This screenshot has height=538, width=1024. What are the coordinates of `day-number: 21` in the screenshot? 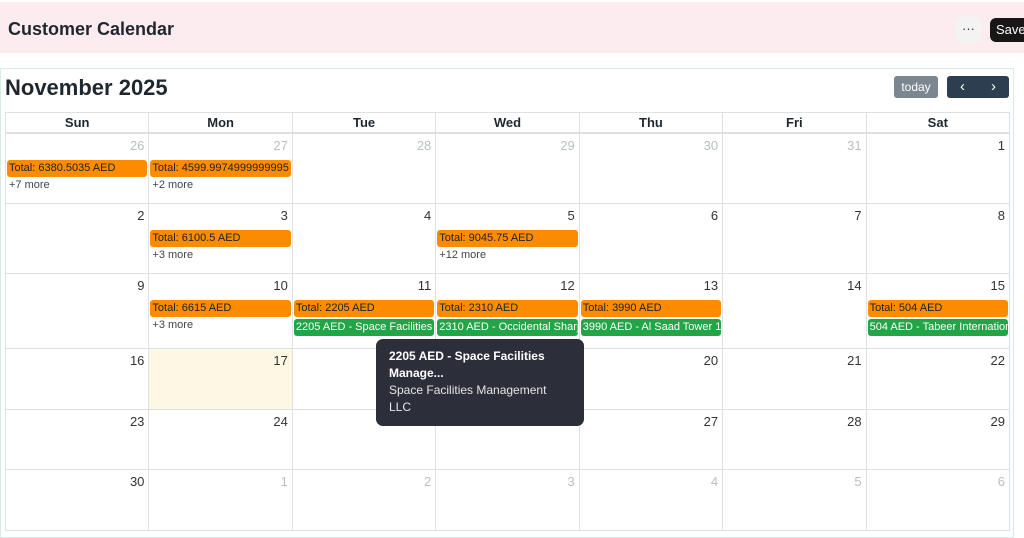 It's located at (854, 360).